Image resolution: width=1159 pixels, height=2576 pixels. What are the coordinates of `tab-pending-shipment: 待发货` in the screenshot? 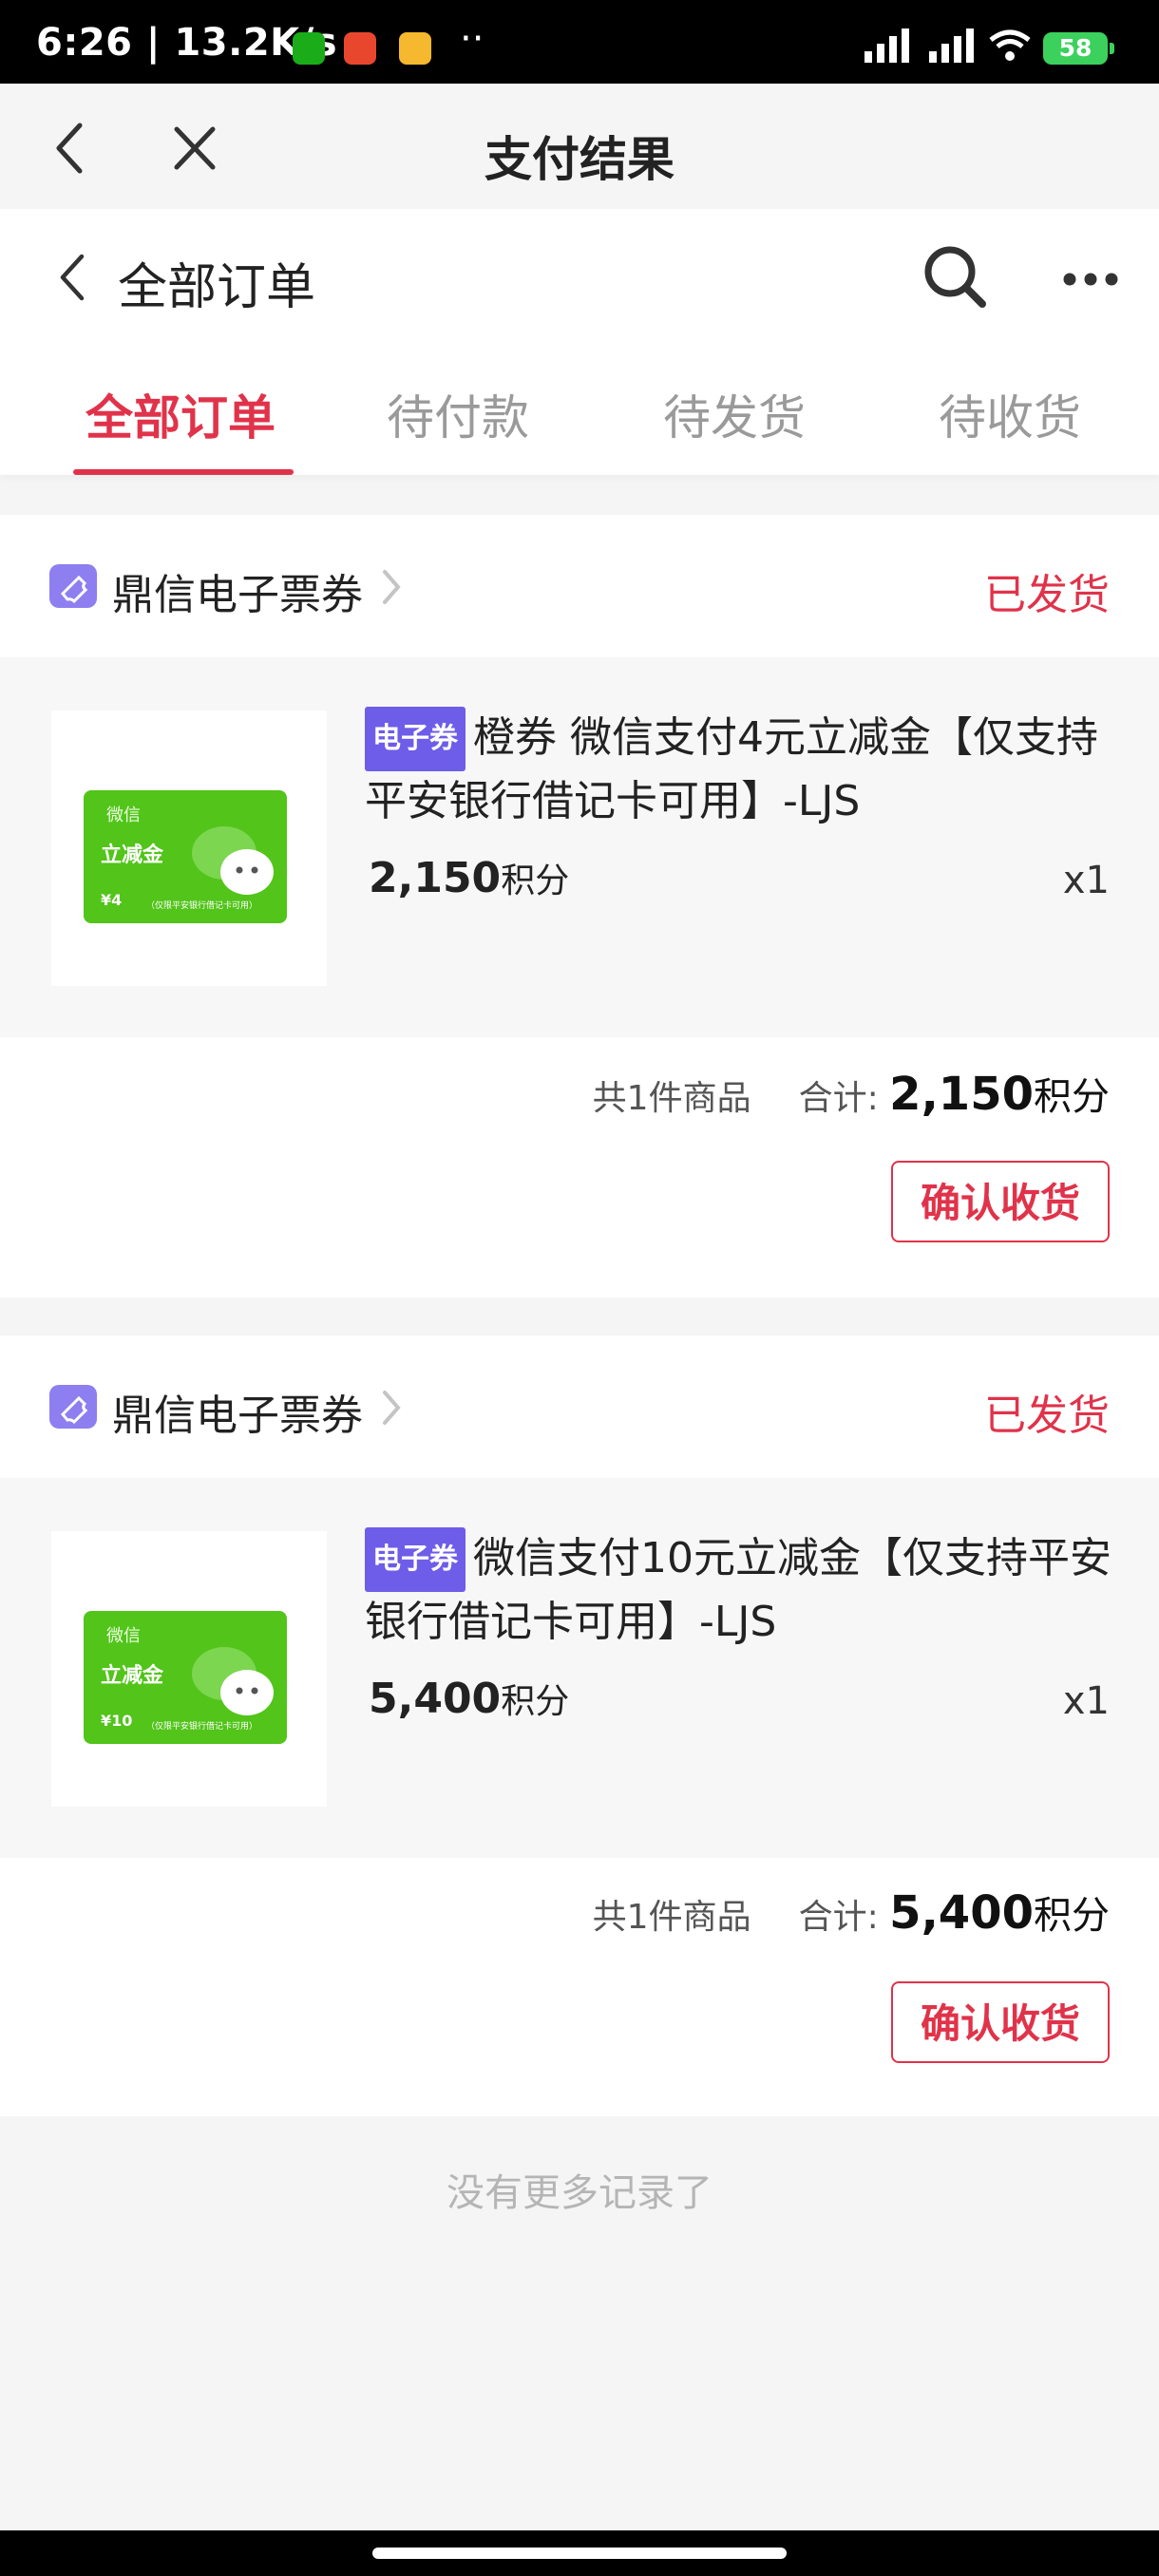 It's located at (734, 414).